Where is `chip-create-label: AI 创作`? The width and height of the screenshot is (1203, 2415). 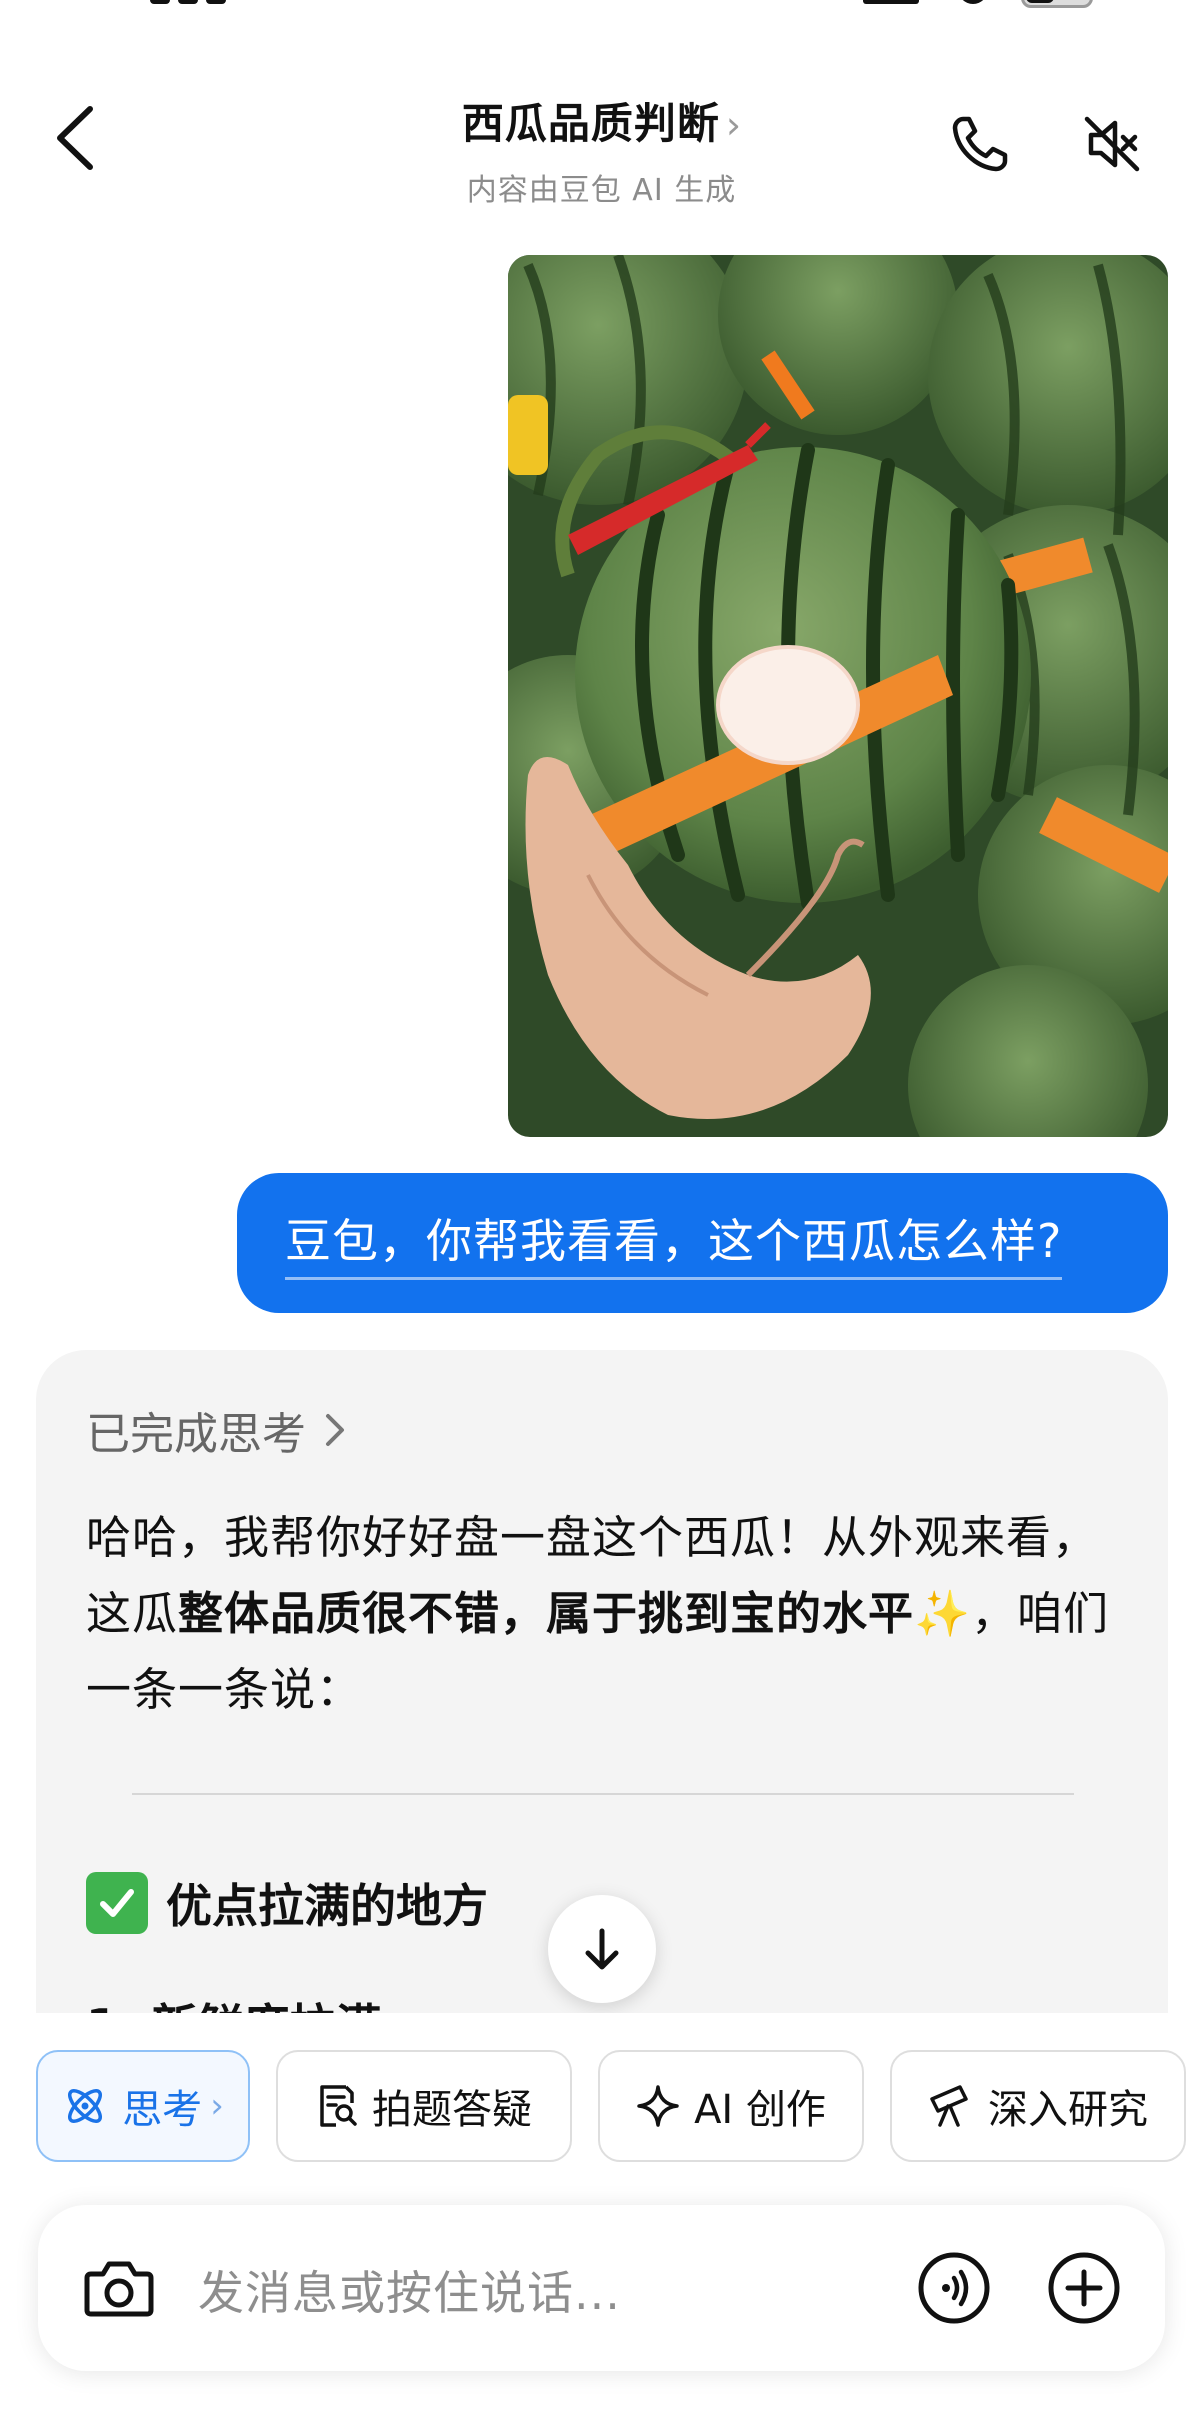 chip-create-label: AI 创作 is located at coordinates (760, 2110).